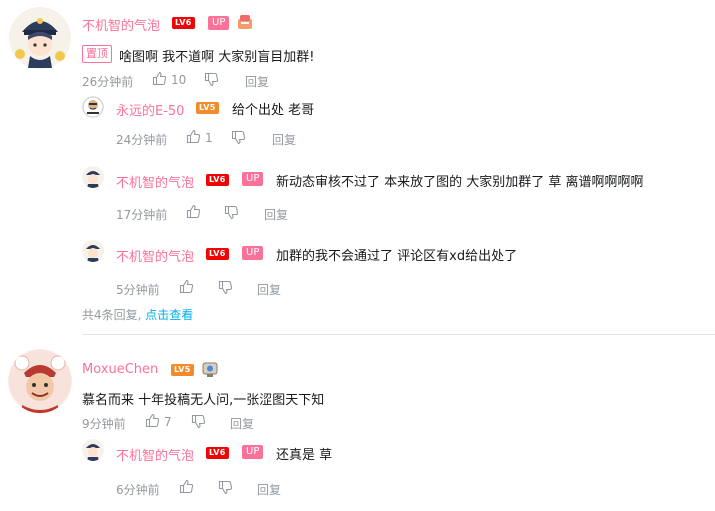 Image resolution: width=715 pixels, height=511 pixels. I want to click on comment-text: 慕名而来 十年投稿无人问,一张涩图天下知, so click(203, 400).